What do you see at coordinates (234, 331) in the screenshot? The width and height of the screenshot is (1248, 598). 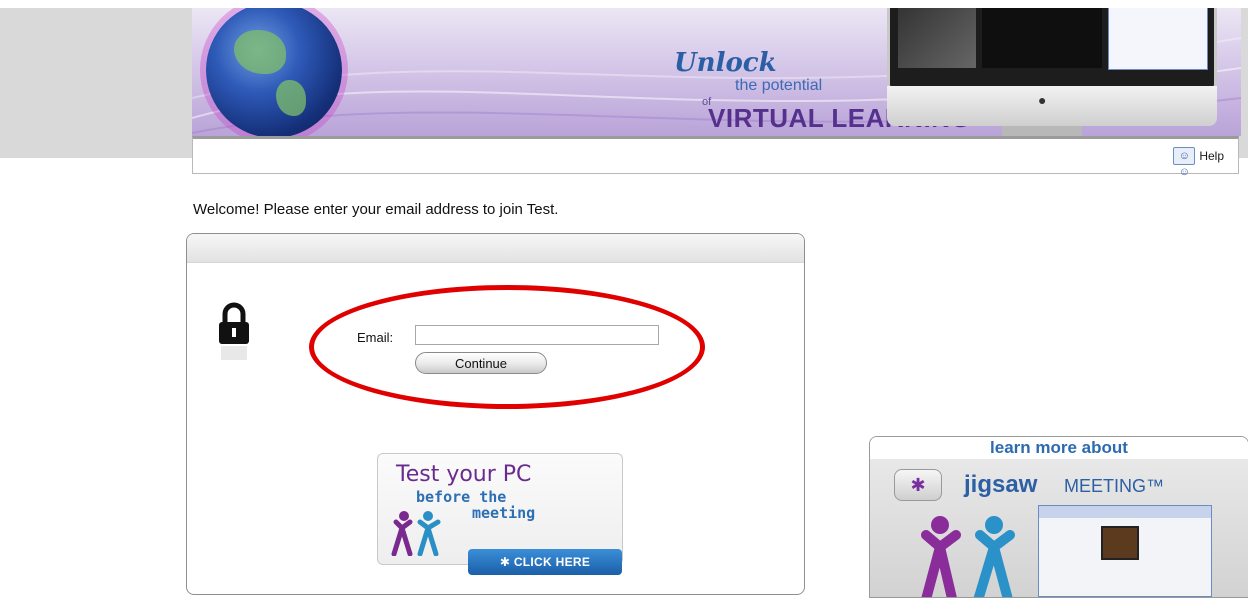 I see `padlock-icon` at bounding box center [234, 331].